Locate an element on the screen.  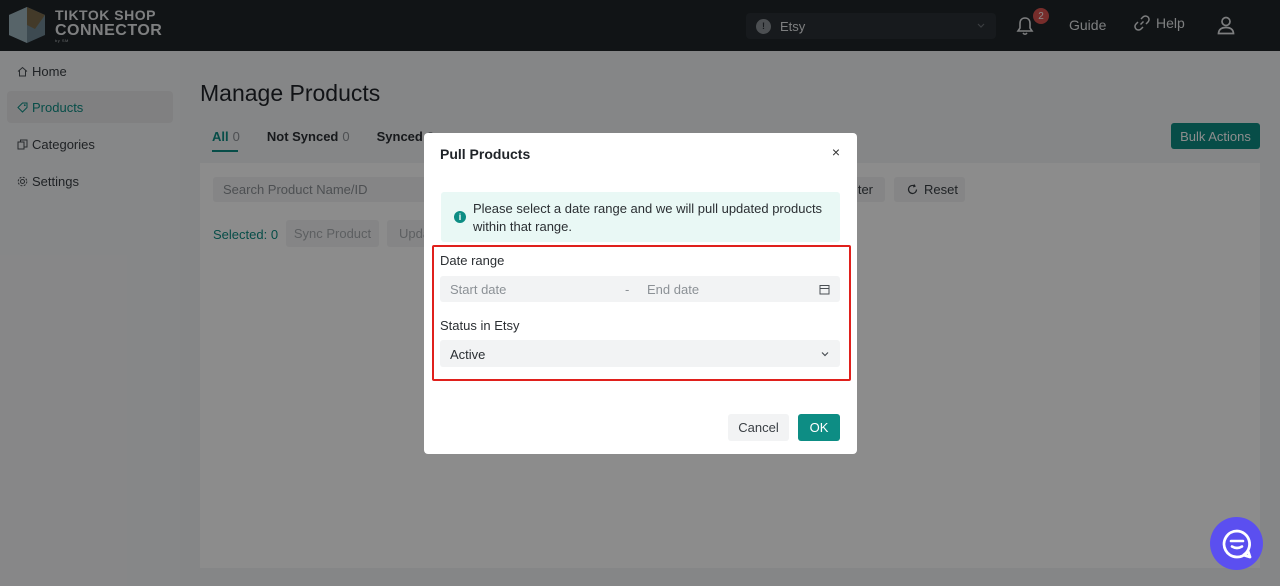
chat-button is located at coordinates (1236, 543).